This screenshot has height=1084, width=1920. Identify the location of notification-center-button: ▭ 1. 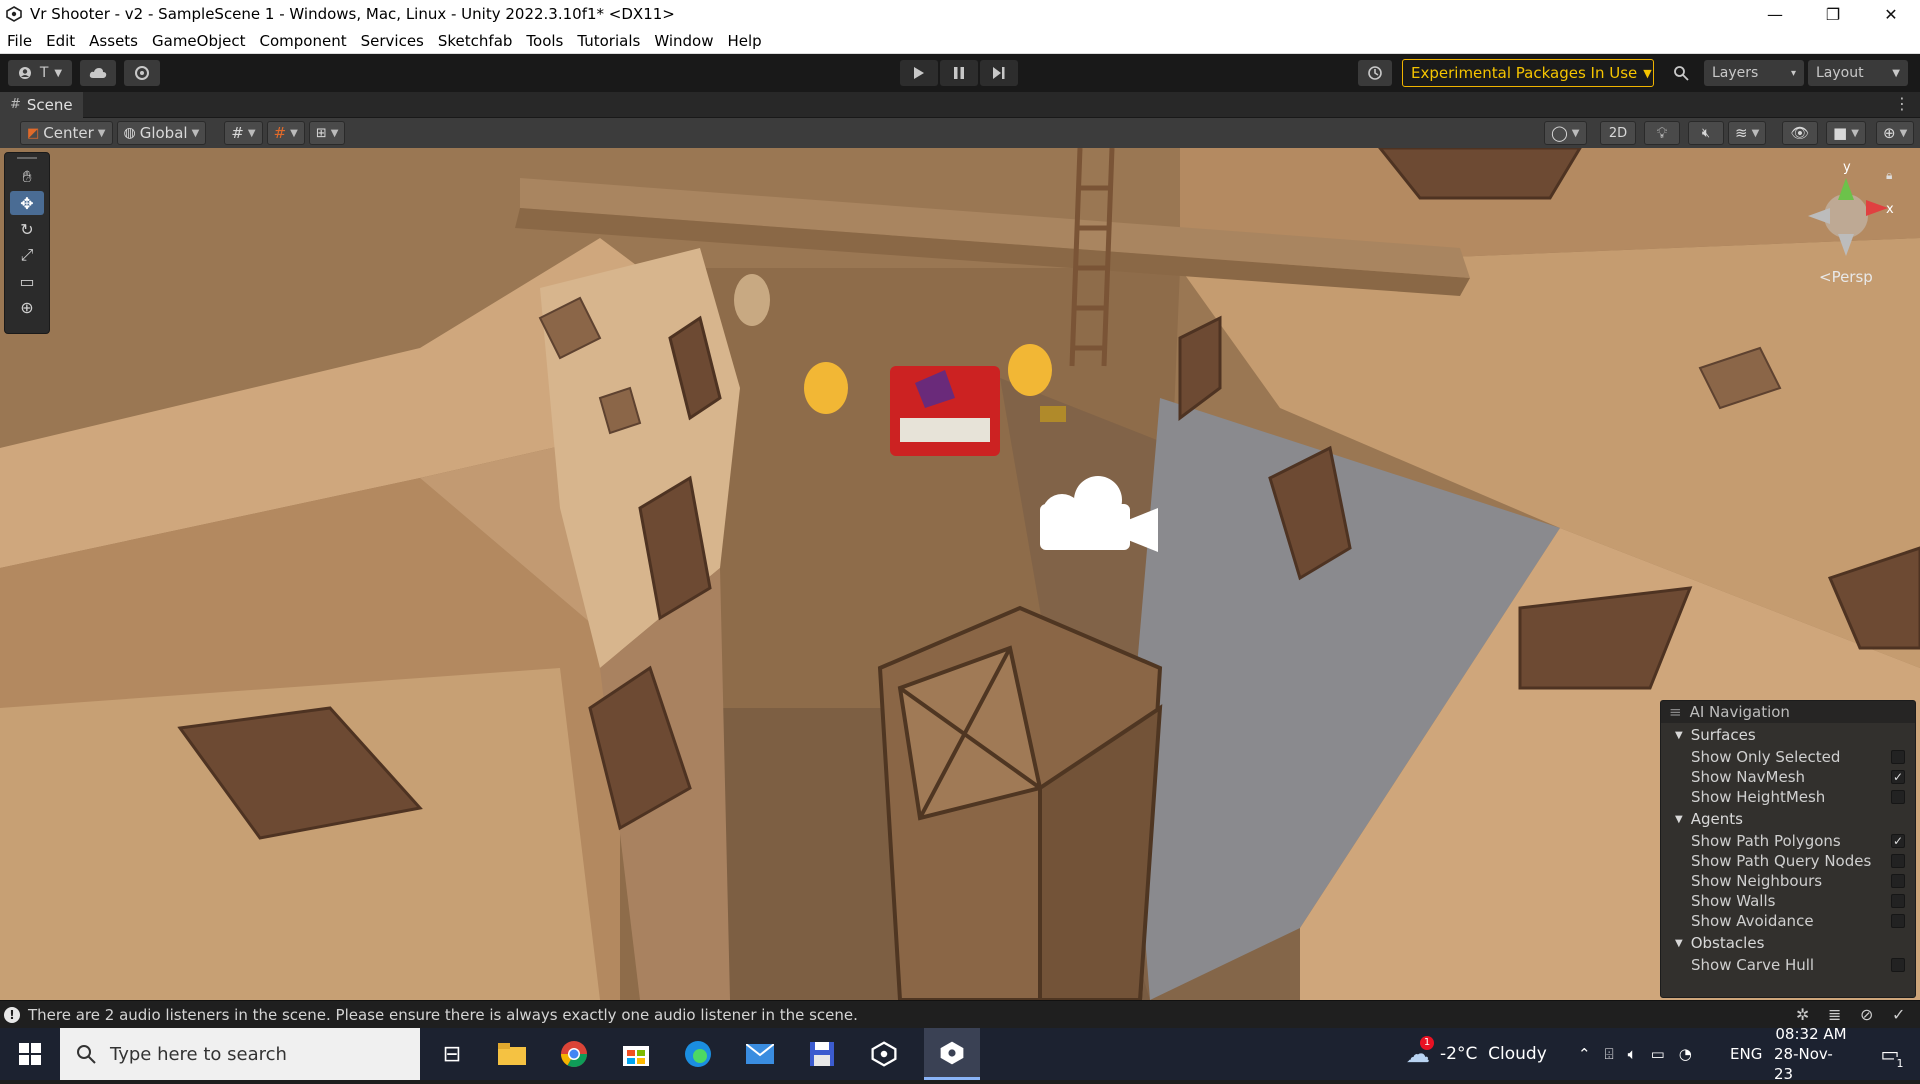
(1890, 1054).